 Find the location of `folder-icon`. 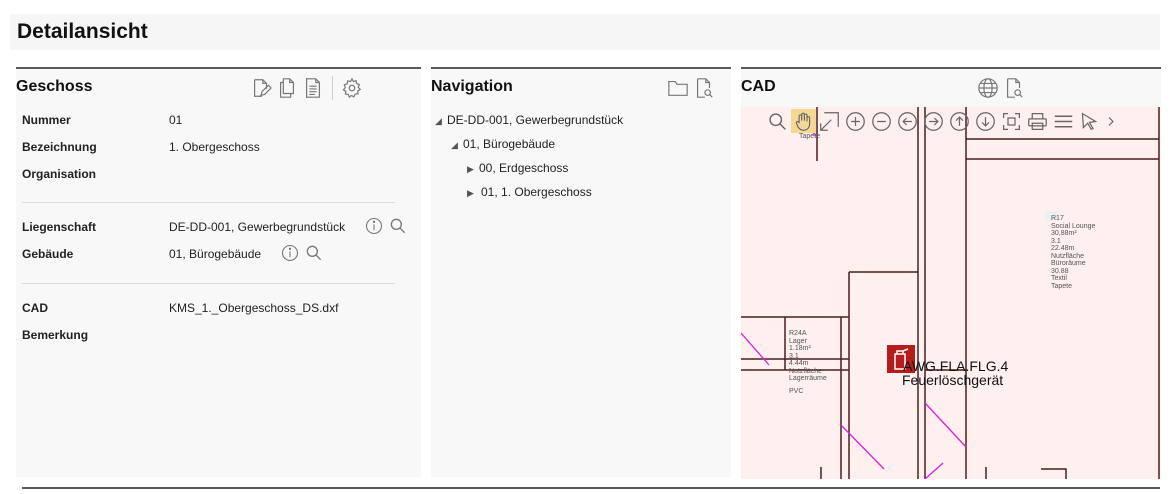

folder-icon is located at coordinates (678, 88).